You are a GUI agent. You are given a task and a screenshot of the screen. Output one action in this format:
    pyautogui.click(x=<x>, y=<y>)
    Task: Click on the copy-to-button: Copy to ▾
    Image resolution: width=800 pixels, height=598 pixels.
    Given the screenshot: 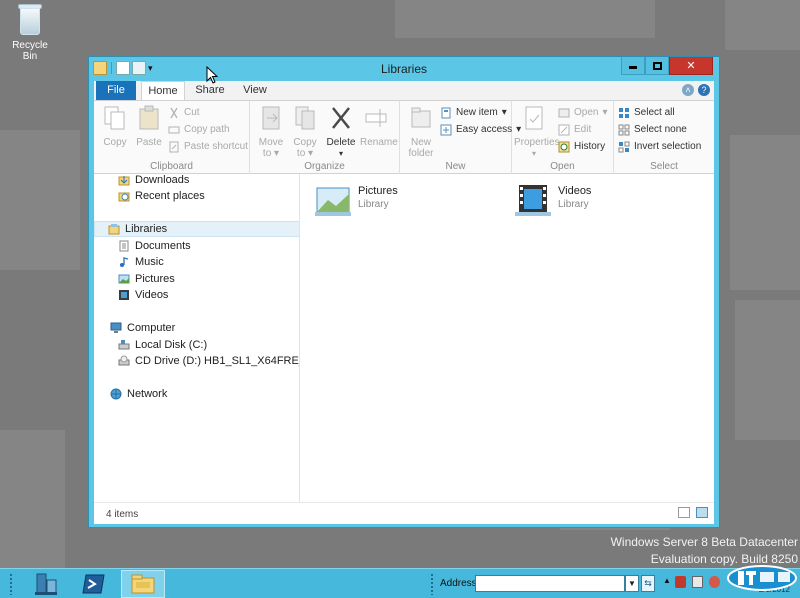 What is the action you would take?
    pyautogui.click(x=305, y=132)
    